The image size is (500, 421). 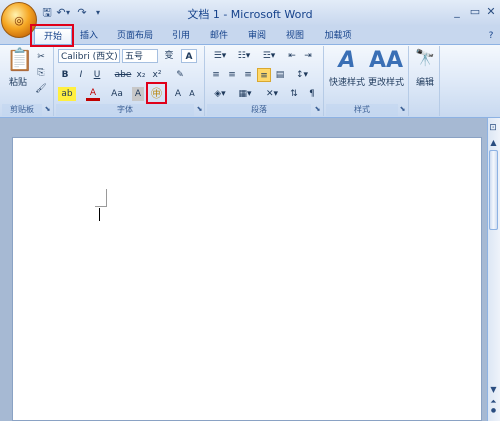 I want to click on highlight-button: ab, so click(x=67, y=94).